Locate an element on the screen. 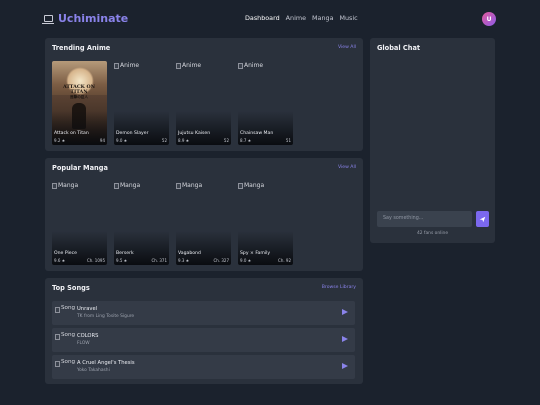 The width and height of the screenshot is (540, 405). anime-episodes: 94 is located at coordinates (102, 140).